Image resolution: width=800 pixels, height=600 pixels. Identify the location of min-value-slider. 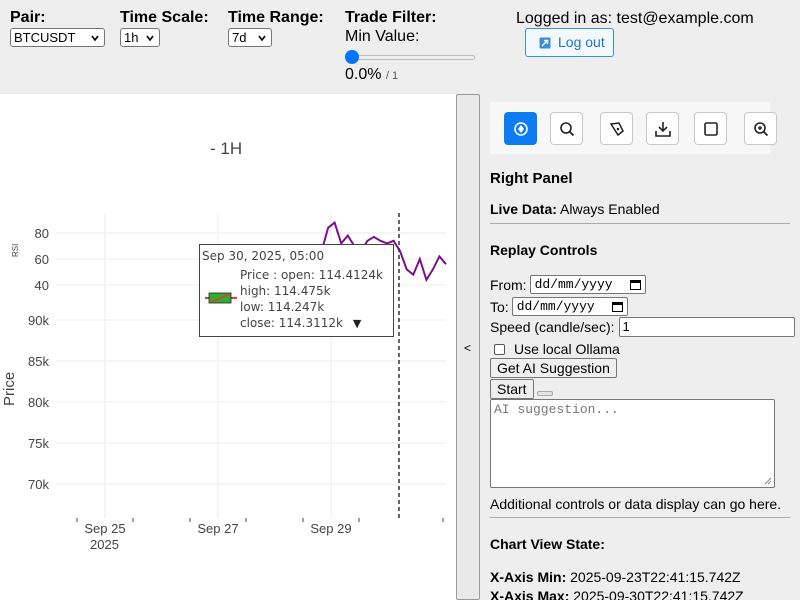
(410, 57).